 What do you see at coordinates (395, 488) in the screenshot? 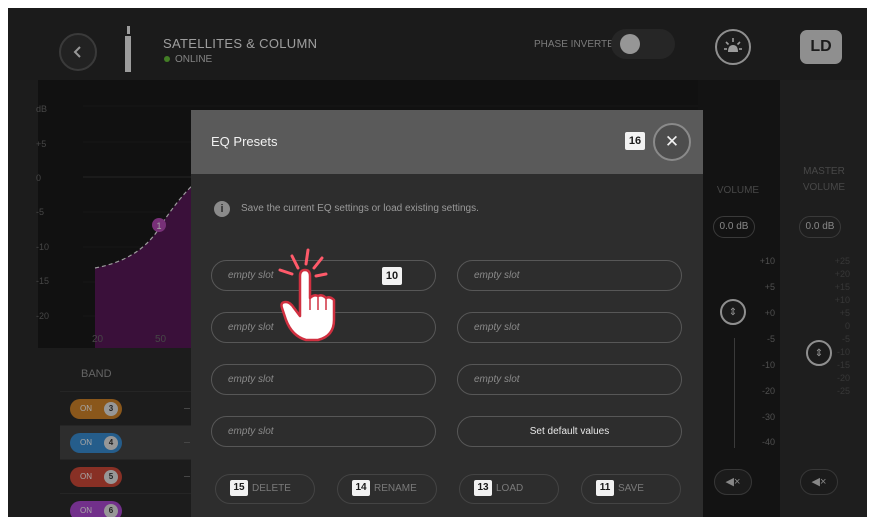
I see `action-label: RENAME` at bounding box center [395, 488].